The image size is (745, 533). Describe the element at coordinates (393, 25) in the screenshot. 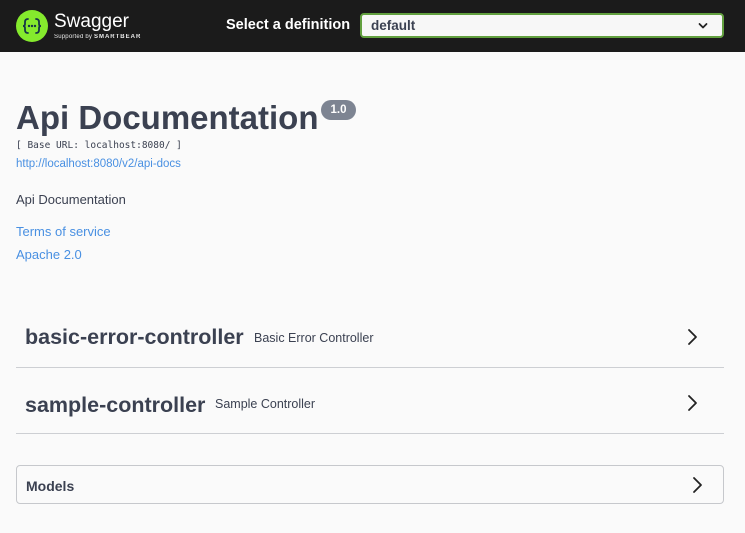

I see `definition-selected-value: default` at that location.